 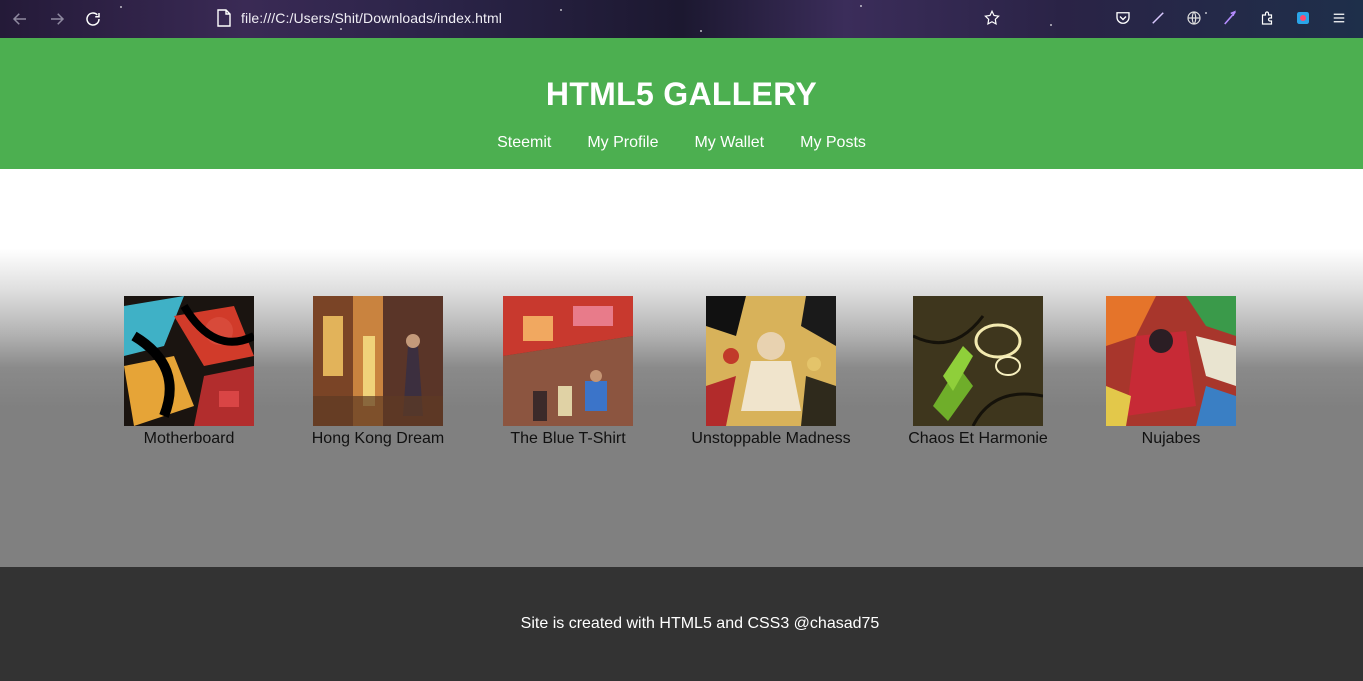 What do you see at coordinates (1339, 18) in the screenshot?
I see `menu-icon` at bounding box center [1339, 18].